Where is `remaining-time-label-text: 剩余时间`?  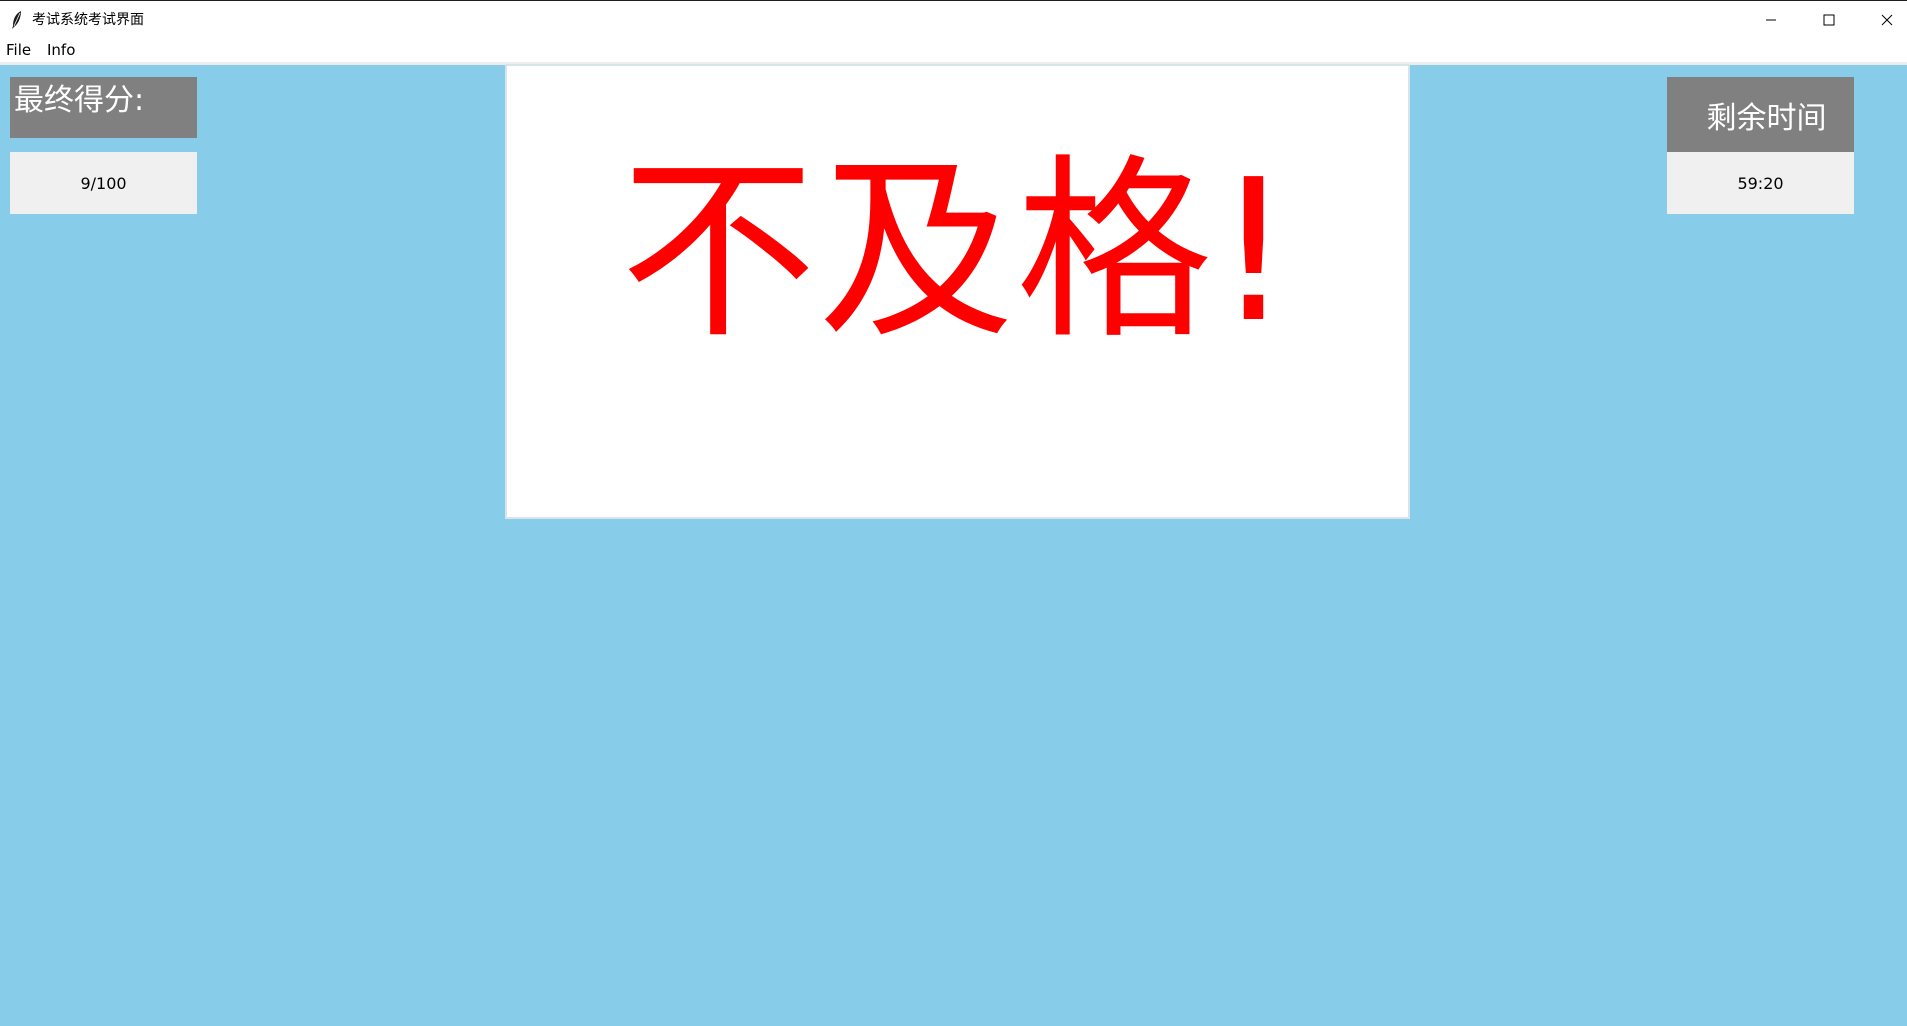 remaining-time-label-text: 剩余时间 is located at coordinates (1766, 118).